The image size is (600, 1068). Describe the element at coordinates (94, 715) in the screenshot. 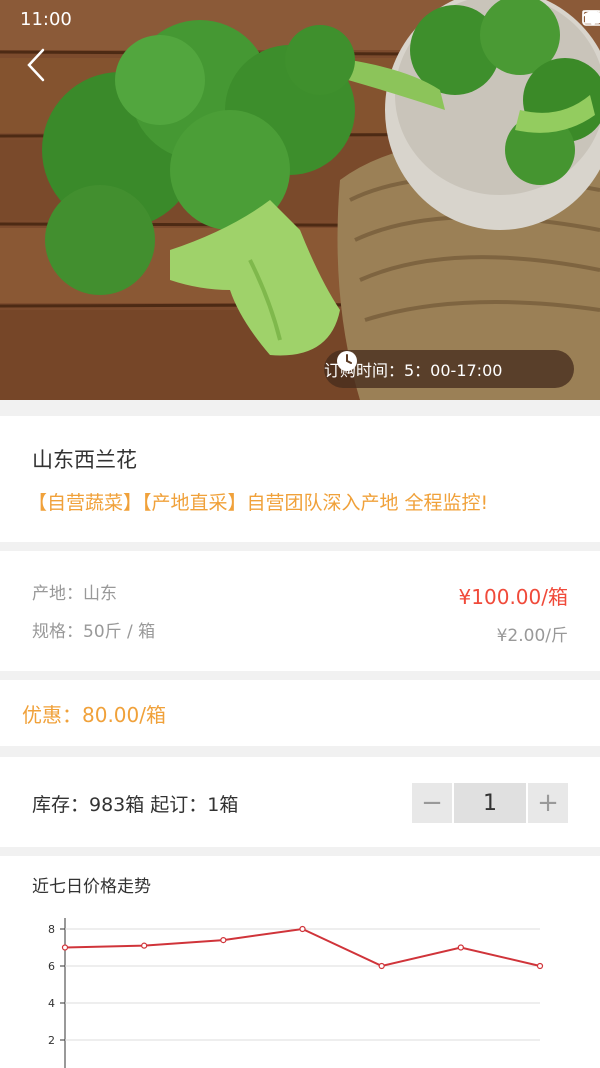

I see `discount-text: 优惠：80.00/箱` at that location.